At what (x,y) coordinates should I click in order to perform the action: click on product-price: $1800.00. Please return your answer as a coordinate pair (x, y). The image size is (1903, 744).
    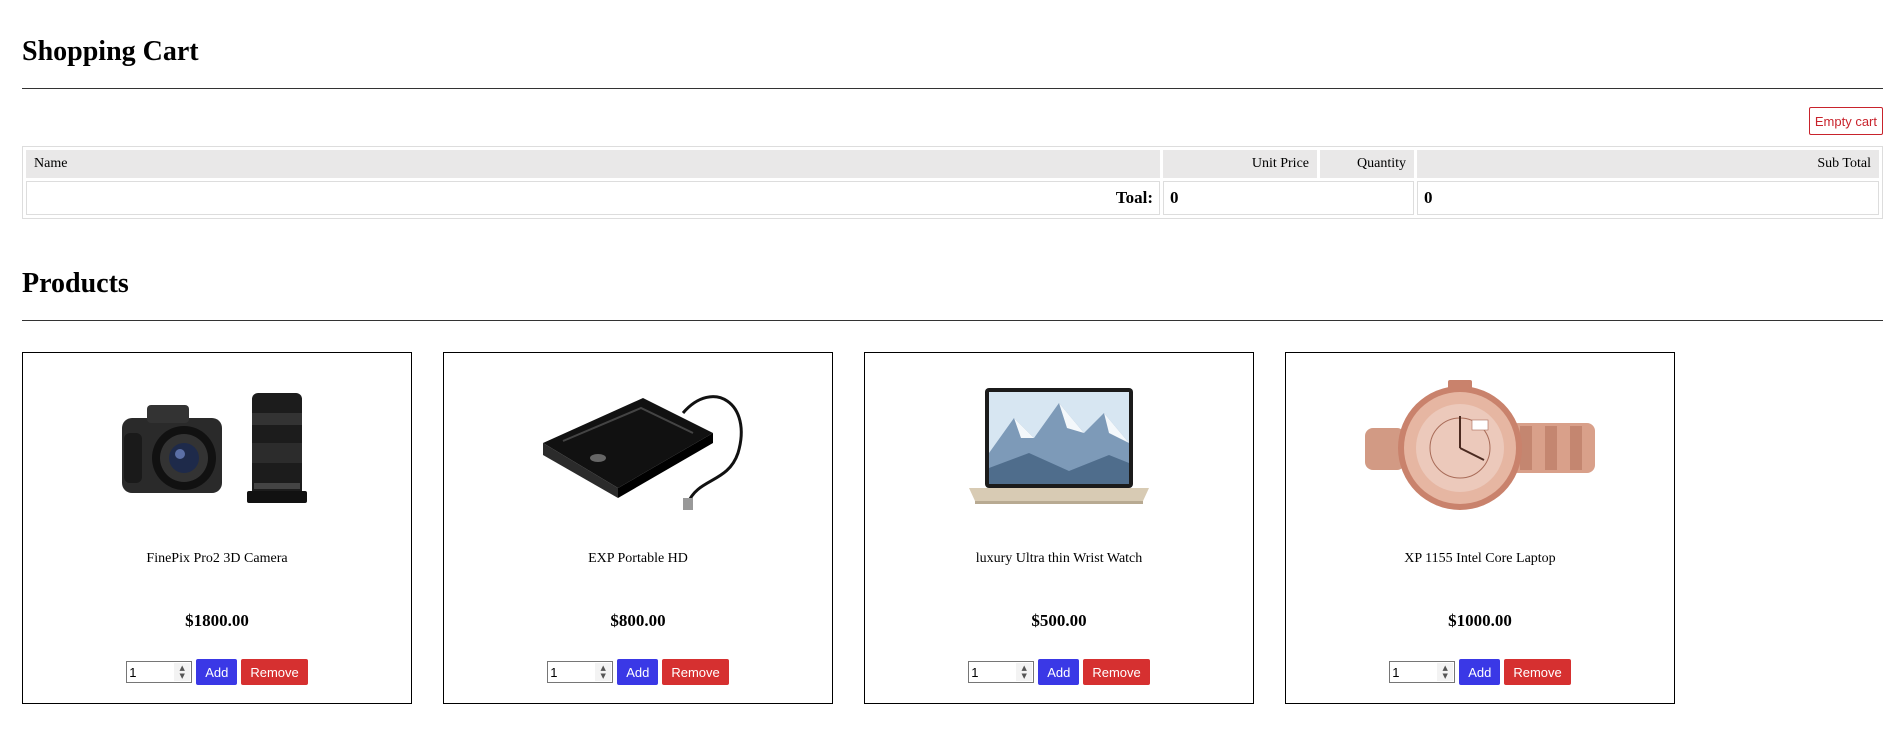
    Looking at the image, I should click on (217, 620).